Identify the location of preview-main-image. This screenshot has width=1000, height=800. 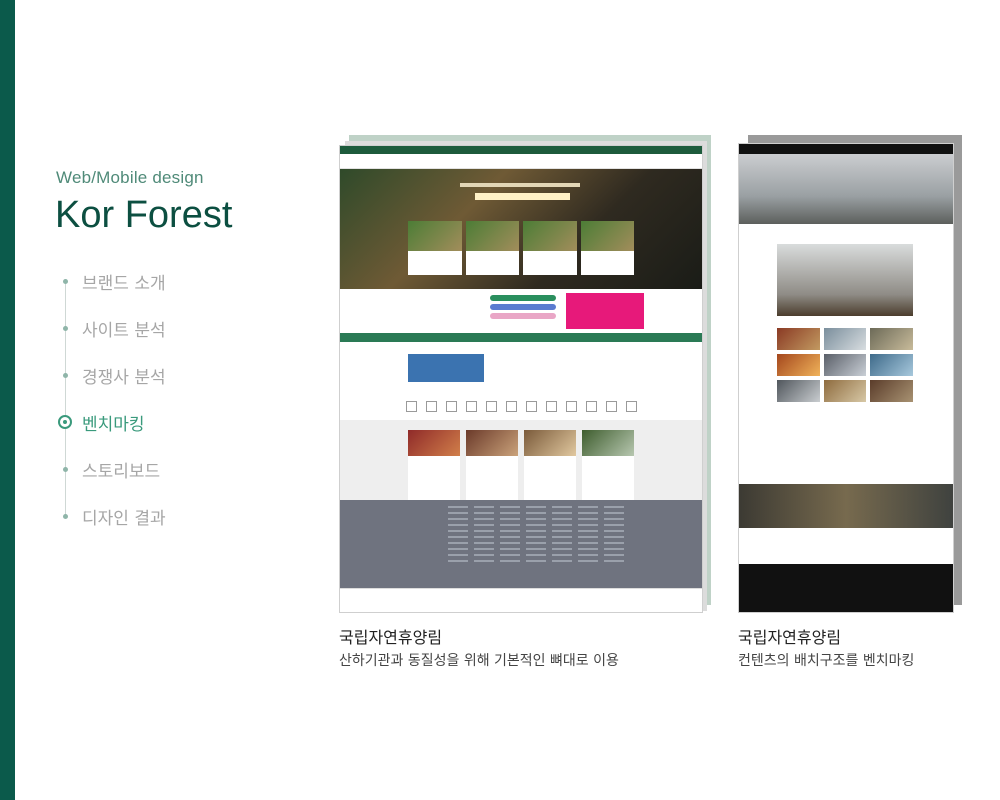
(845, 280).